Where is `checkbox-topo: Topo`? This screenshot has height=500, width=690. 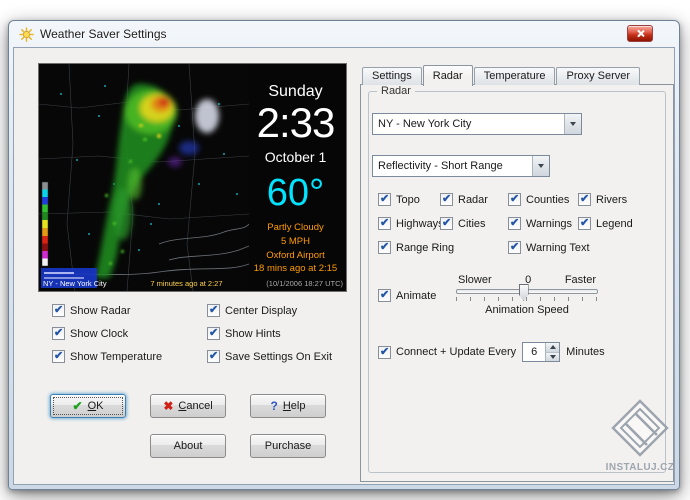
checkbox-topo: Topo is located at coordinates (409, 199).